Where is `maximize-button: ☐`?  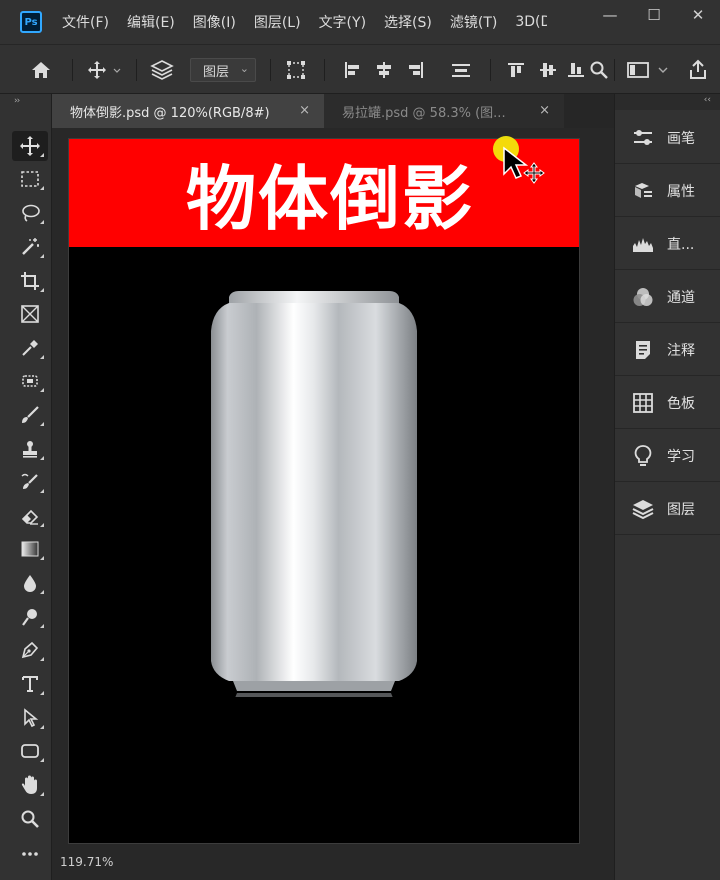 maximize-button: ☐ is located at coordinates (654, 15).